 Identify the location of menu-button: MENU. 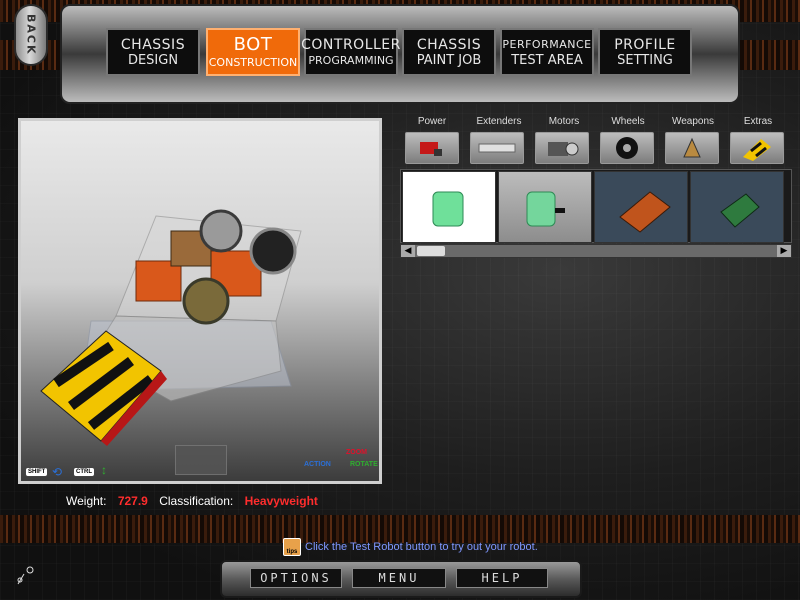
(399, 578).